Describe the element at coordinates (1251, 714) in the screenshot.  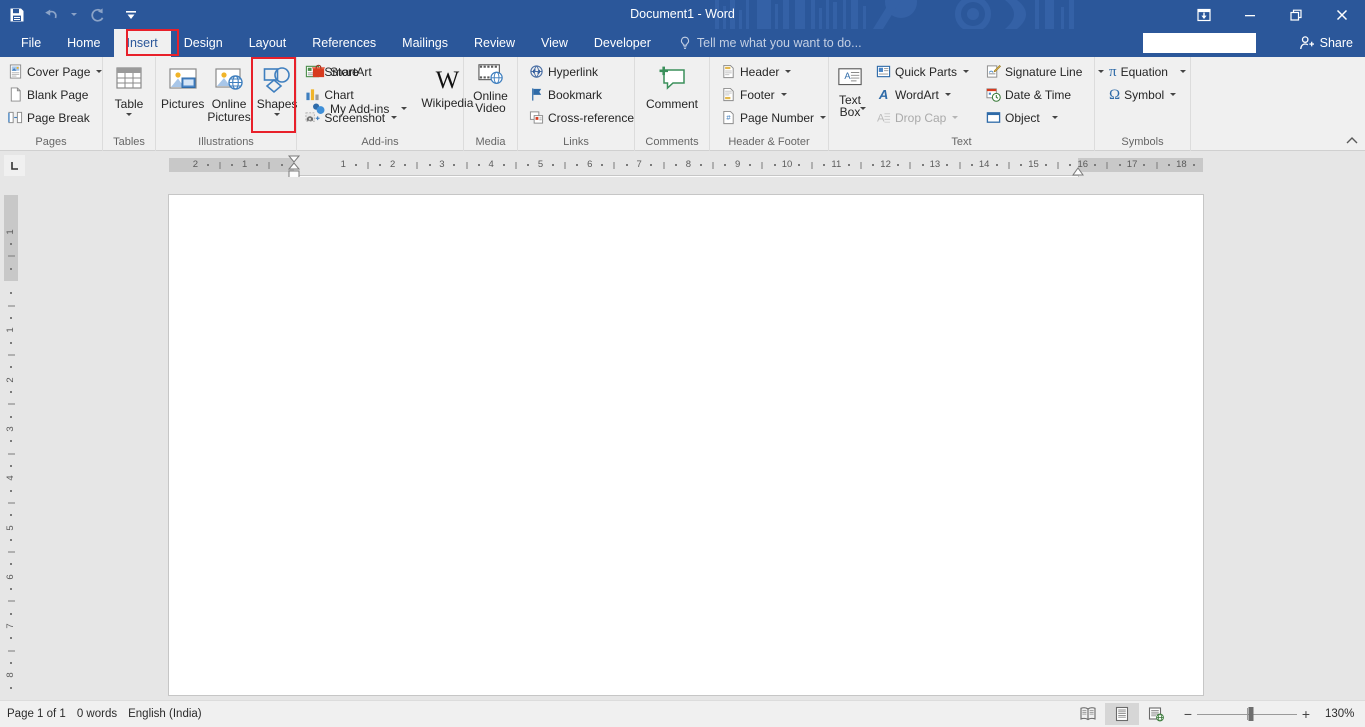
I see `zoom-thumb` at that location.